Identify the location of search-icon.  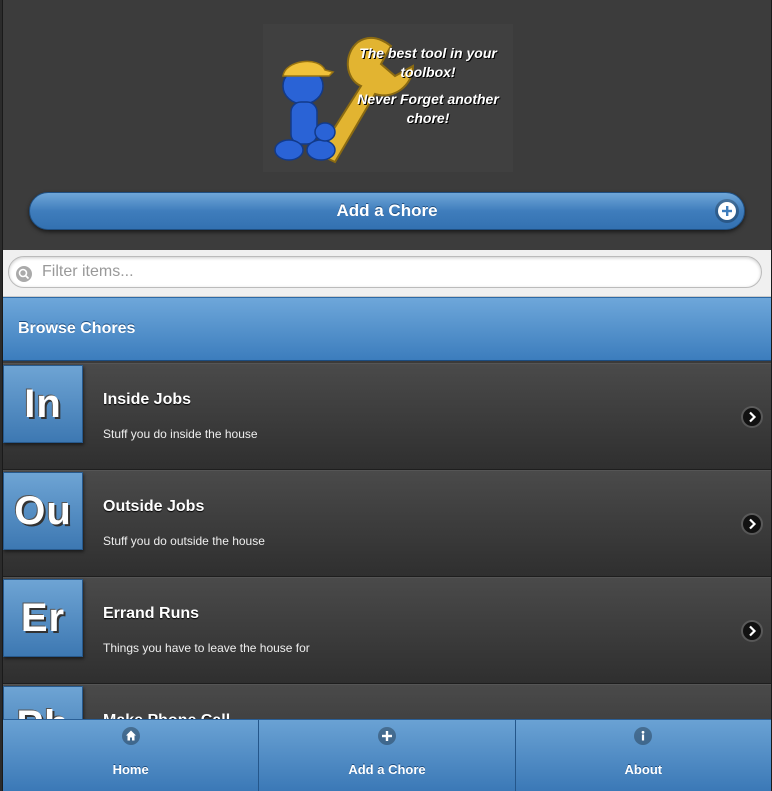
(24, 274).